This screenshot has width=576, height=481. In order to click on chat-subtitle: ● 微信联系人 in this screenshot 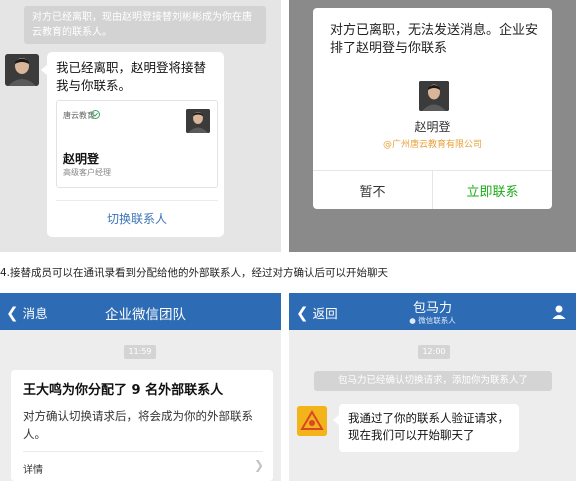, I will do `click(432, 320)`.